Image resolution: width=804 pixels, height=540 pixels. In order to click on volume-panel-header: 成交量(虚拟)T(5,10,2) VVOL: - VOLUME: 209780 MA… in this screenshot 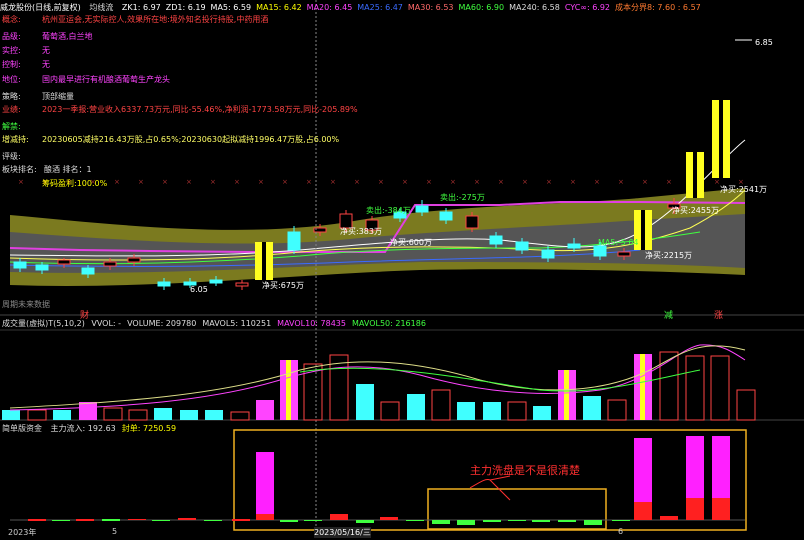, I will do `click(217, 323)`.